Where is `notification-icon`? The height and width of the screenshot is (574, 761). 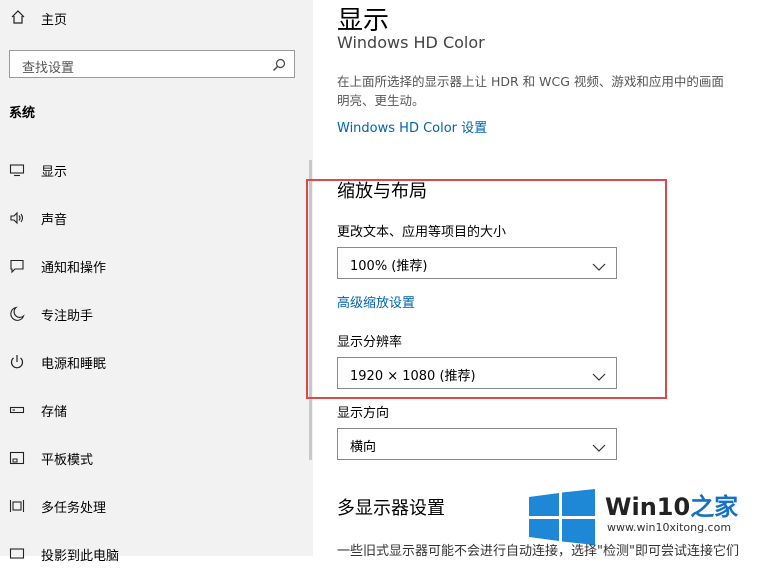
notification-icon is located at coordinates (17, 266).